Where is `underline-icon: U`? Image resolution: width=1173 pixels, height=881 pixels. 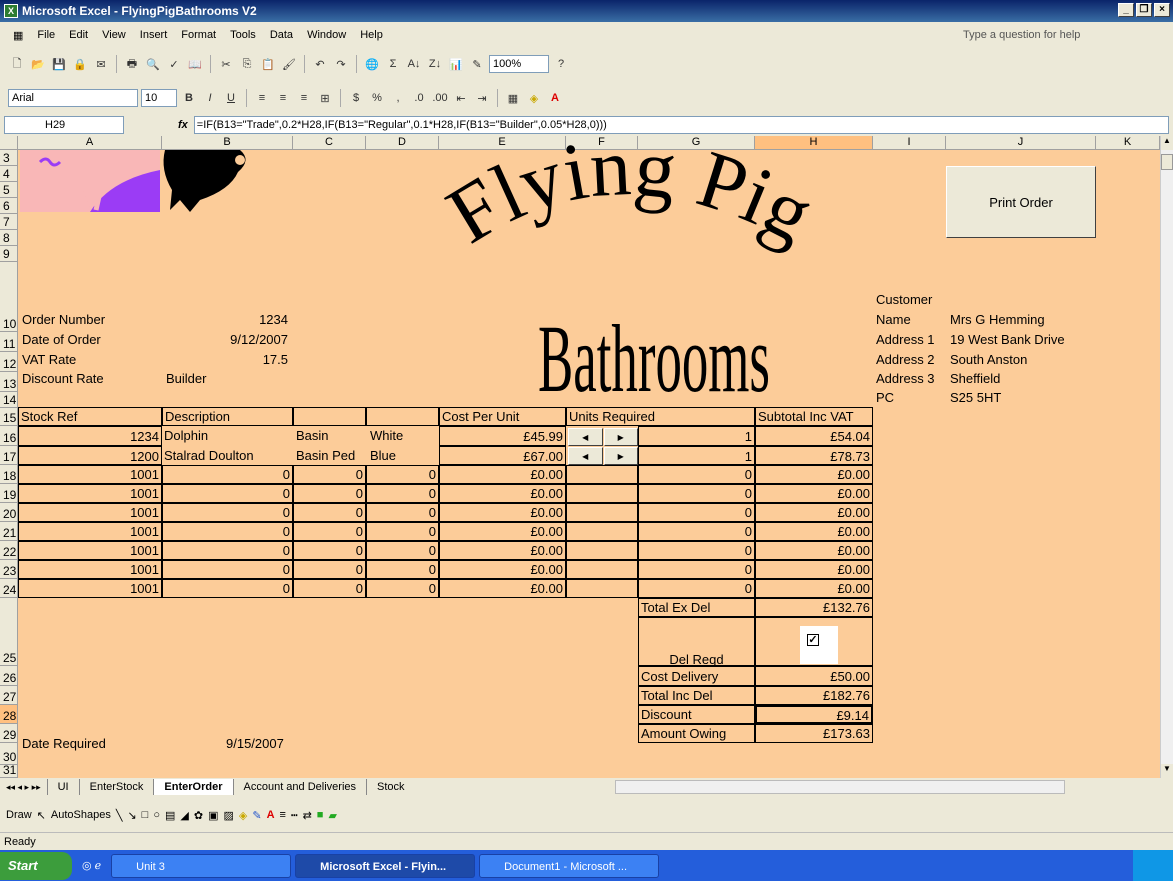
underline-icon: U is located at coordinates (231, 98).